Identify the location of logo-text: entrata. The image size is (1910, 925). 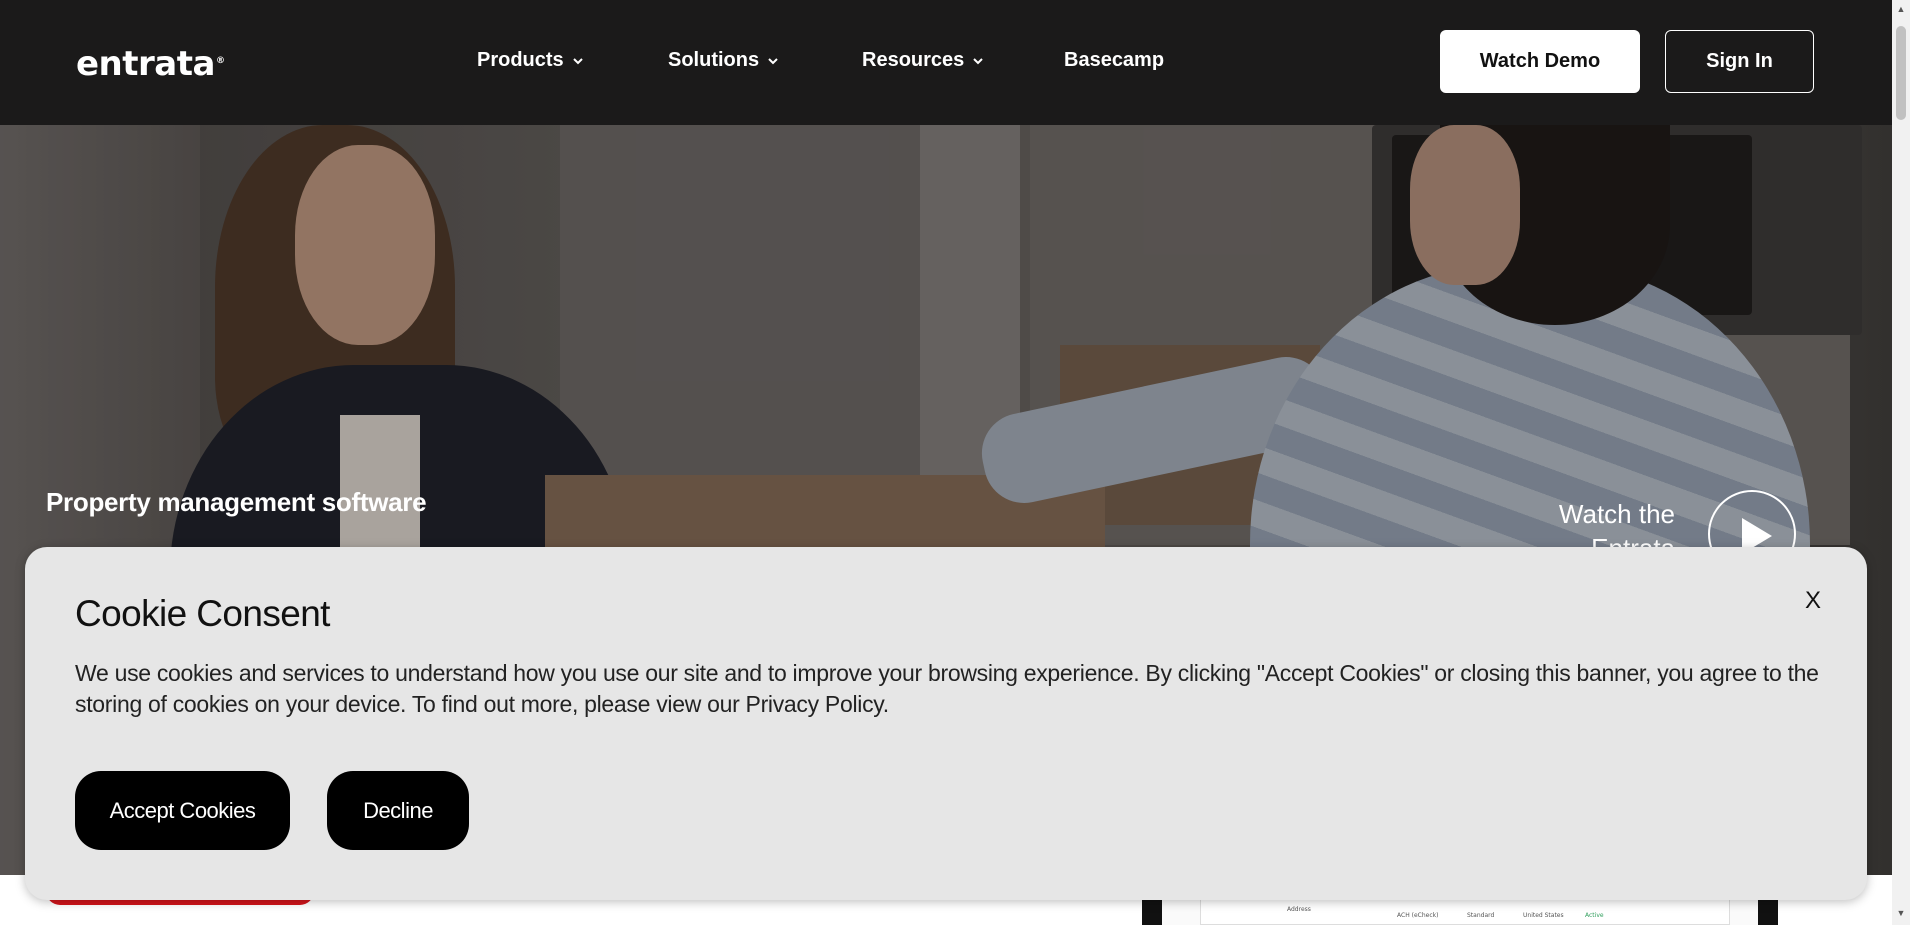
(145, 64).